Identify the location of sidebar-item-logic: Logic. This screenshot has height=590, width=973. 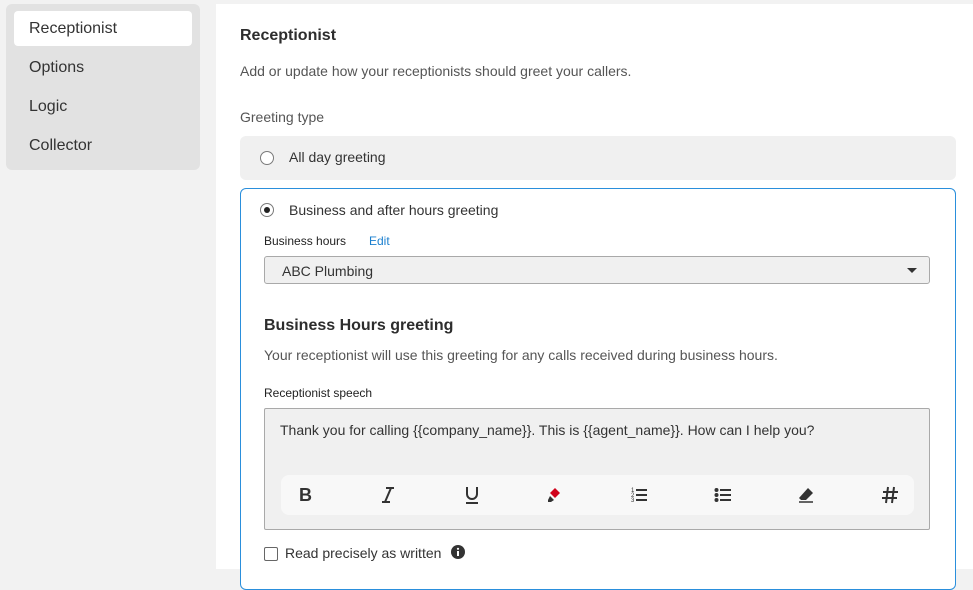
(103, 106).